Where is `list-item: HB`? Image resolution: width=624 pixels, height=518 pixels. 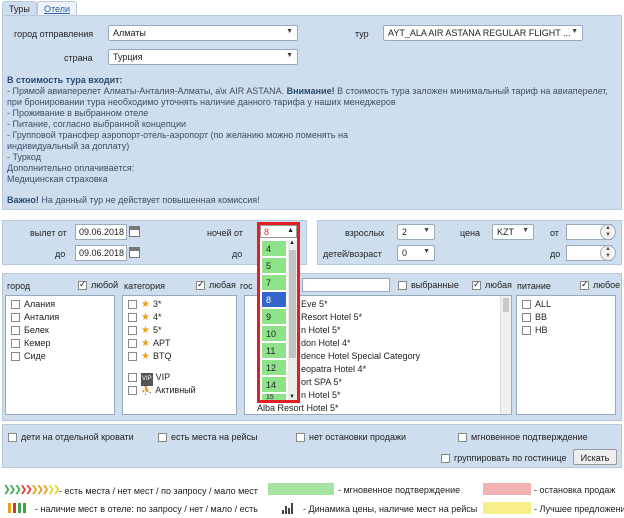 list-item: HB is located at coordinates (566, 330).